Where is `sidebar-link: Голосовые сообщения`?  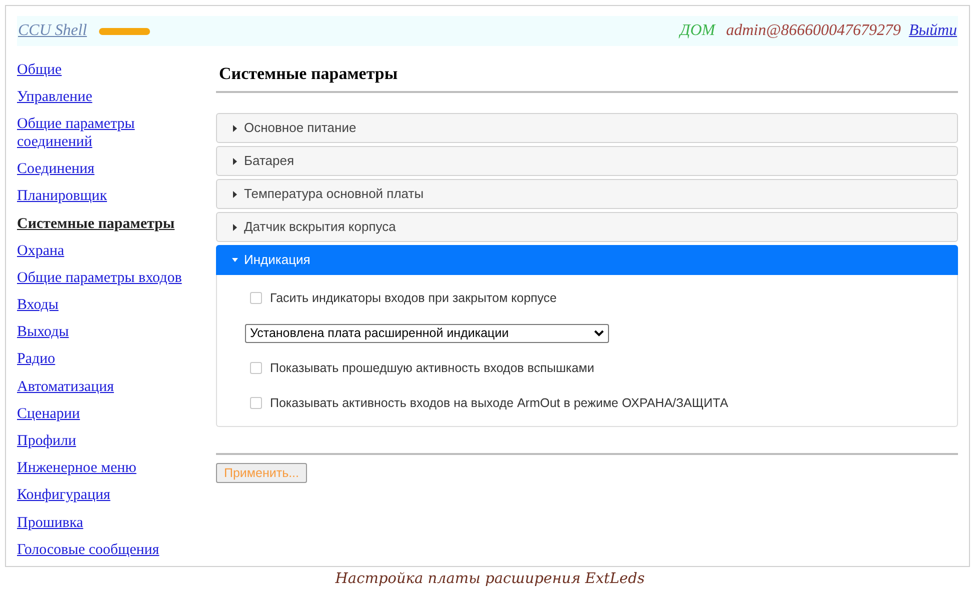 sidebar-link: Голосовые сообщения is located at coordinates (107, 549).